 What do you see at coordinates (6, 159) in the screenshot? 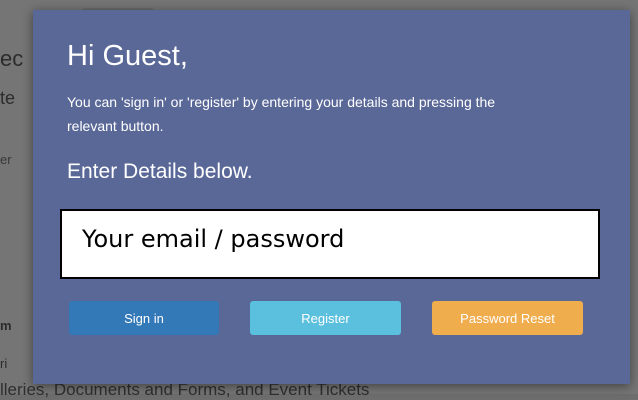
I see `background-text-fragment: er` at bounding box center [6, 159].